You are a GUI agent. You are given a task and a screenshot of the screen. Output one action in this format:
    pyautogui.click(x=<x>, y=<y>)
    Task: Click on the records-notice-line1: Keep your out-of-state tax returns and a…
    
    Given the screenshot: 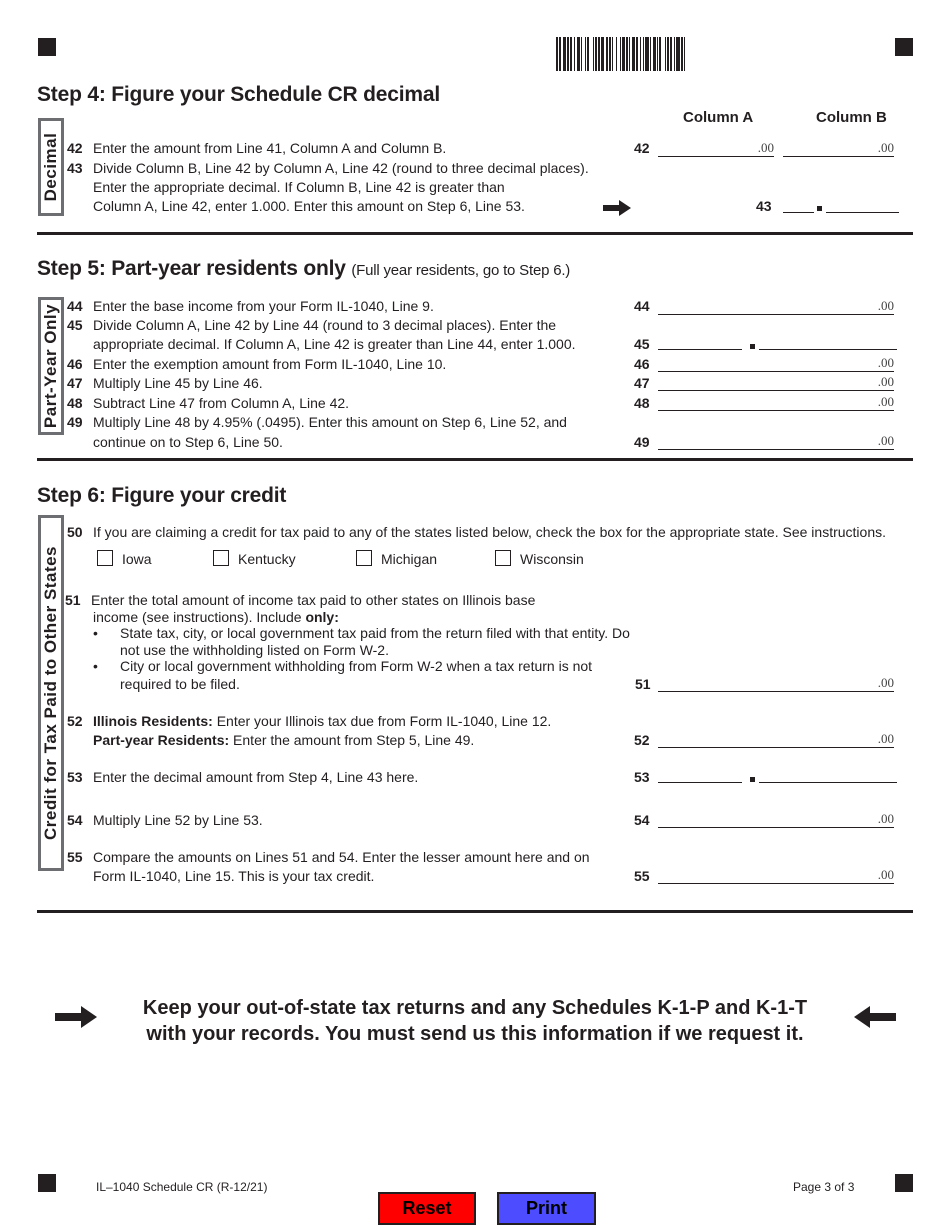 What is the action you would take?
    pyautogui.click(x=475, y=1008)
    